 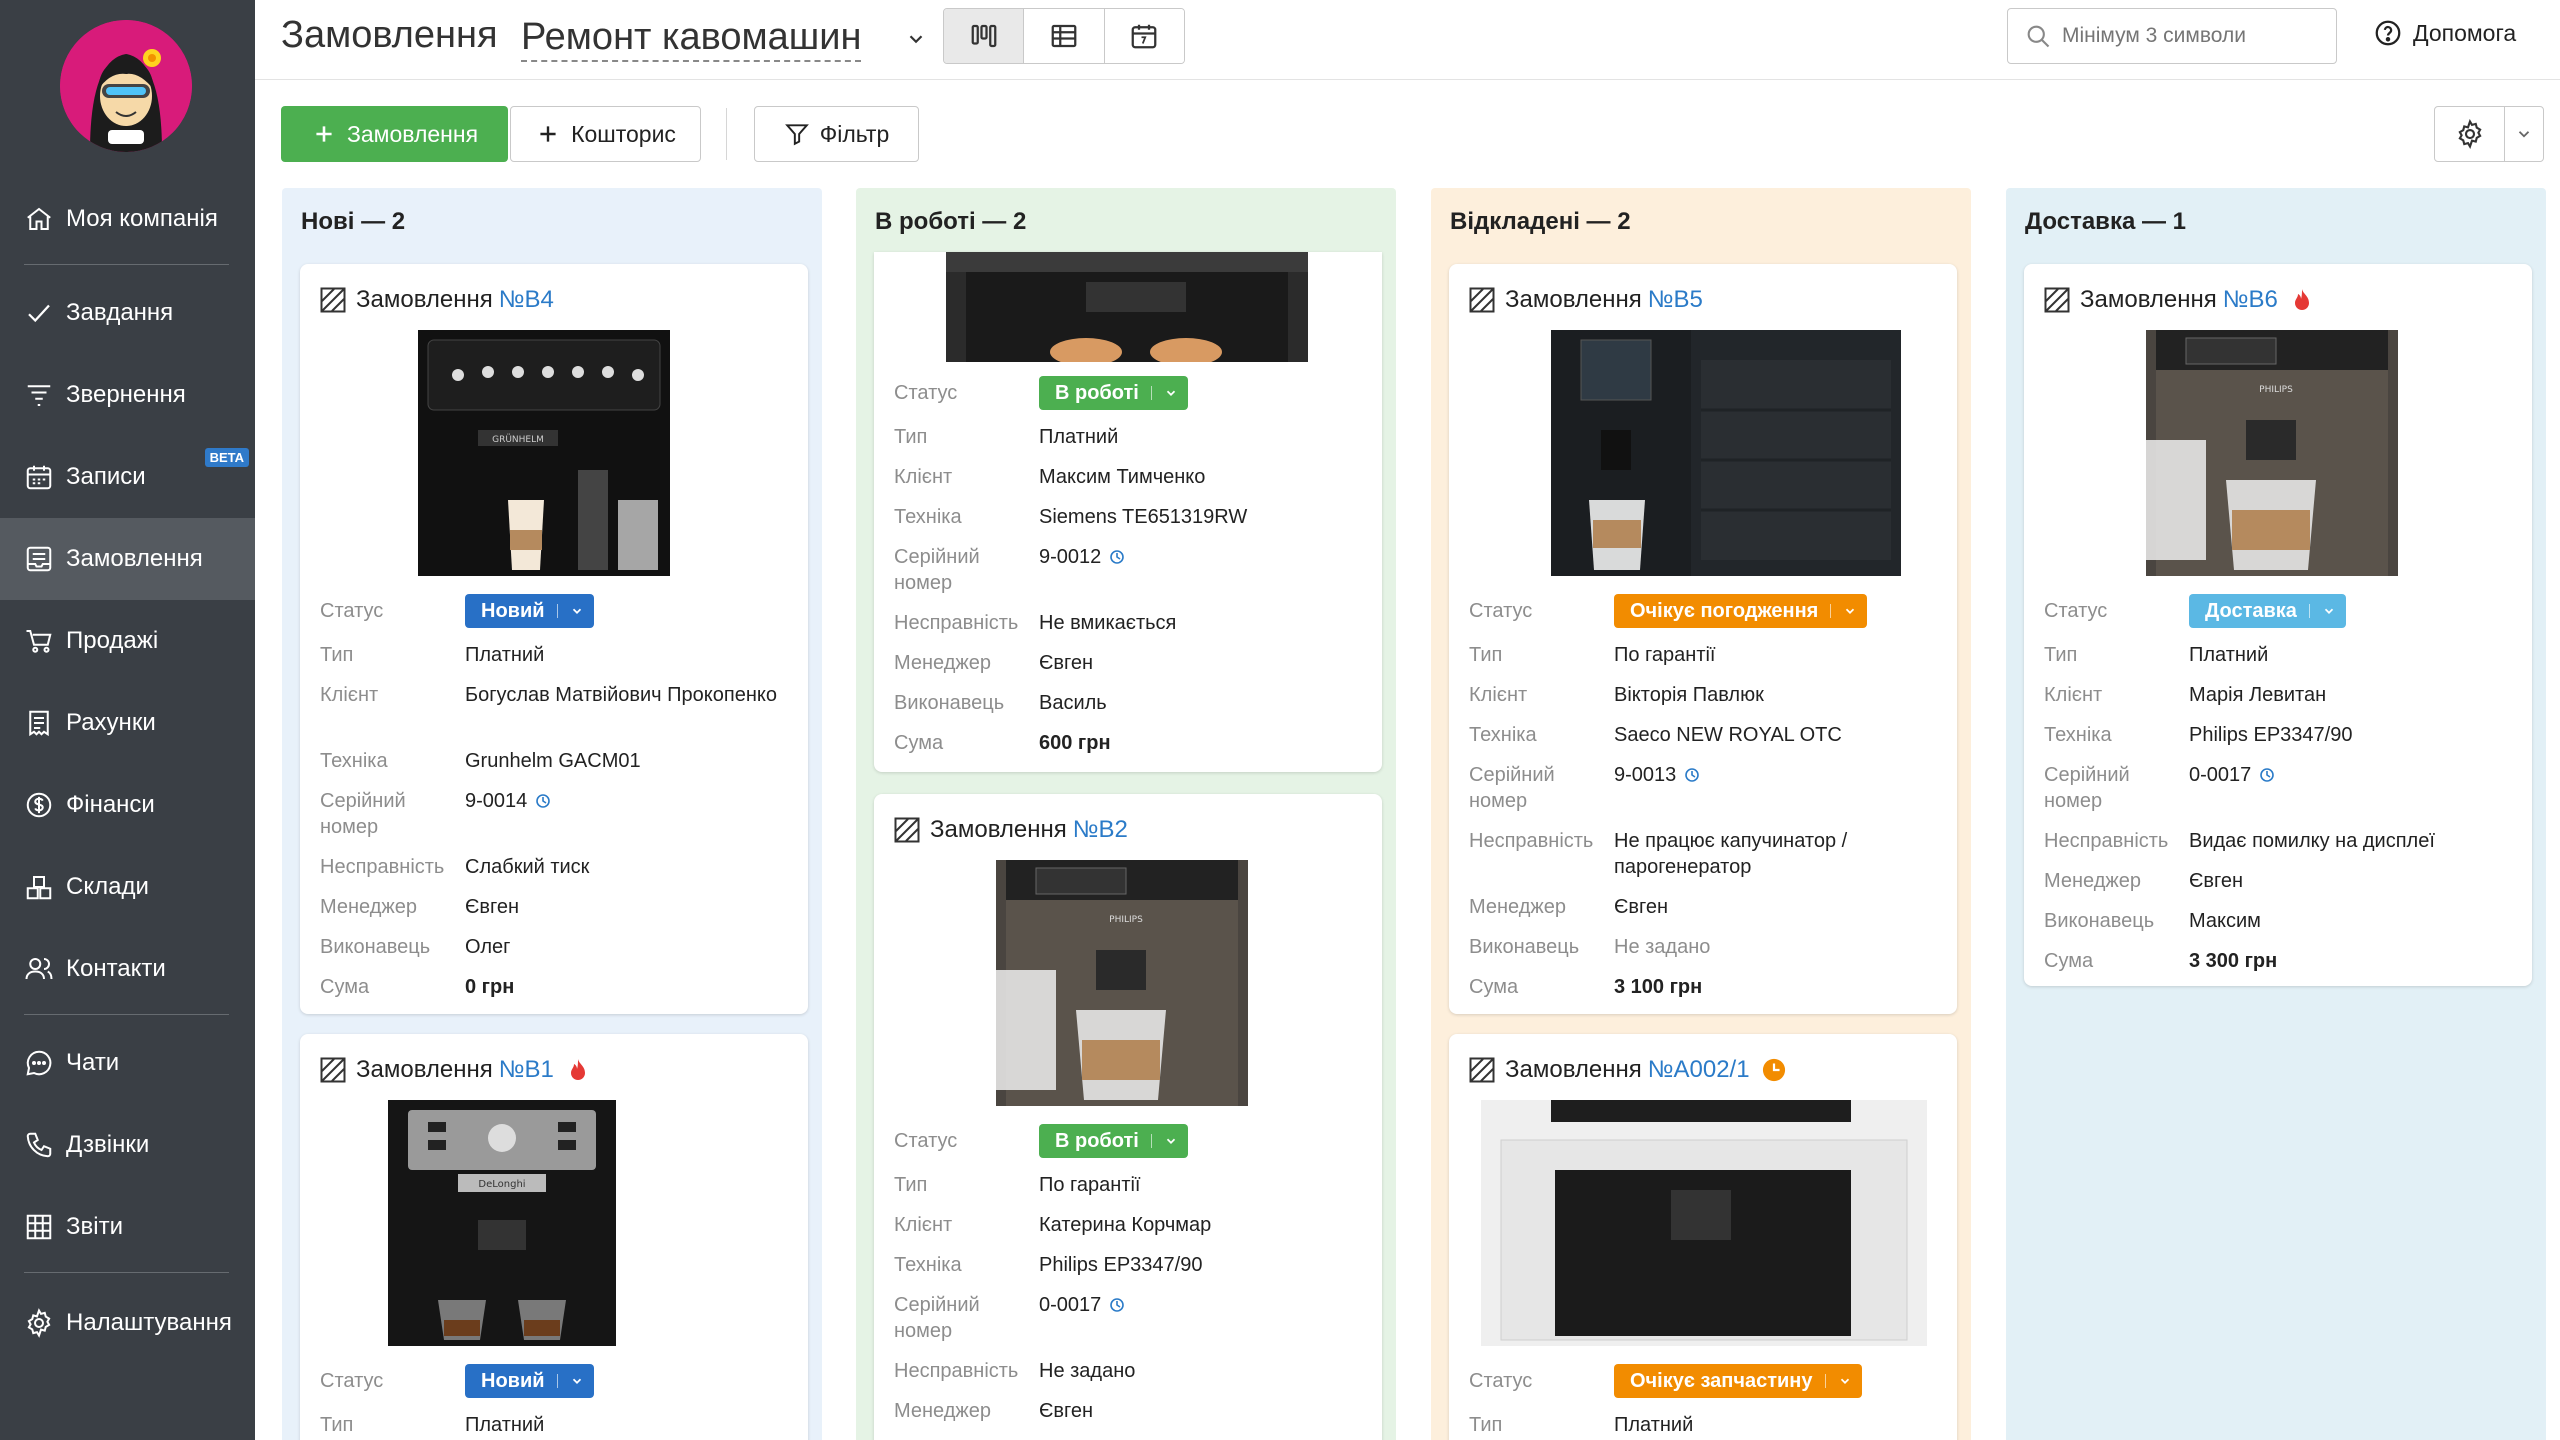 What do you see at coordinates (496, 801) in the screenshot?
I see `field-value: 9-0014` at bounding box center [496, 801].